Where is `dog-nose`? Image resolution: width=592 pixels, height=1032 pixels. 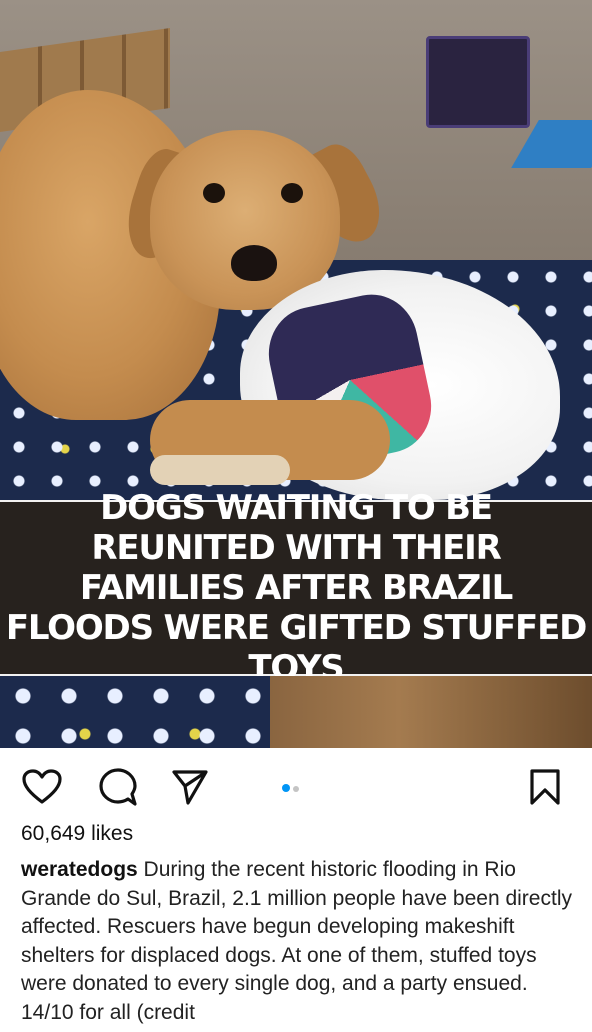
dog-nose is located at coordinates (254, 263).